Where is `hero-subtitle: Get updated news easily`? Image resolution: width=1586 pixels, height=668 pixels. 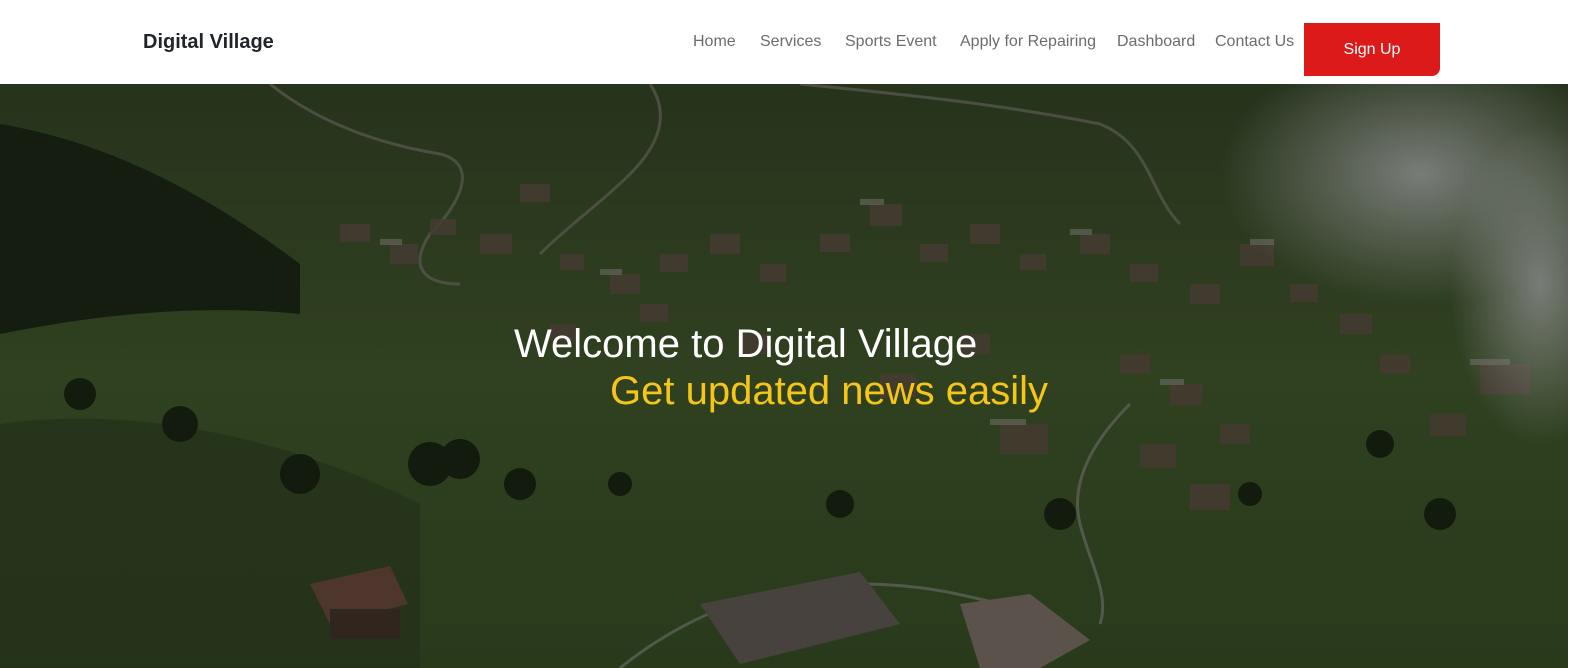 hero-subtitle: Get updated news easily is located at coordinates (829, 391).